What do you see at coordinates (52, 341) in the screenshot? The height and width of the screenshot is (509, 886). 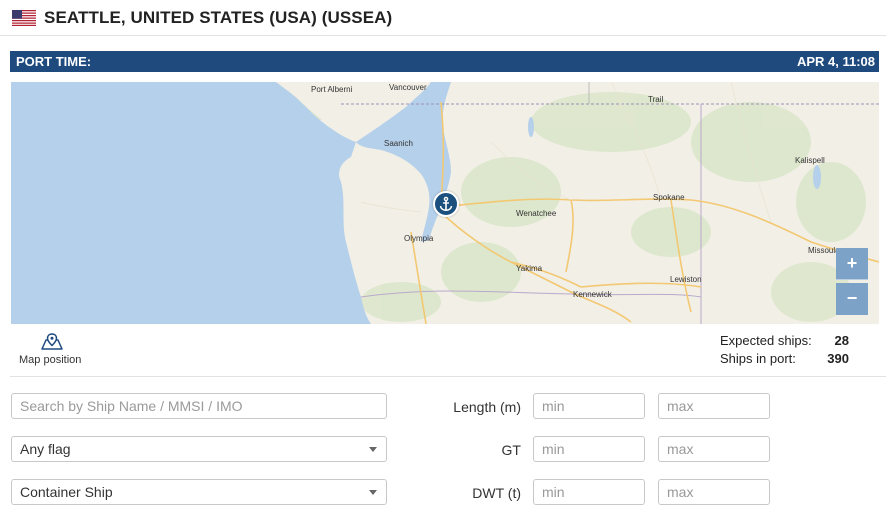 I see `map-pin-icon` at bounding box center [52, 341].